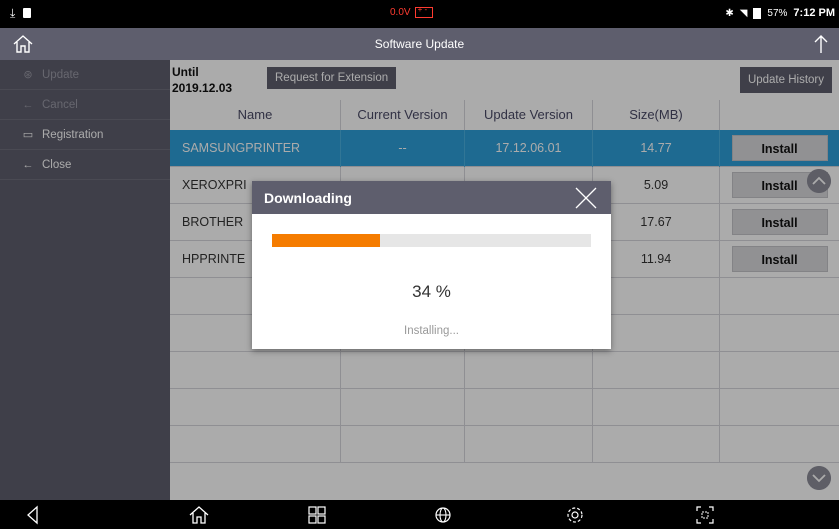 The width and height of the screenshot is (839, 529). What do you see at coordinates (411, 11) in the screenshot?
I see `voltage-indicator: 0.0V` at bounding box center [411, 11].